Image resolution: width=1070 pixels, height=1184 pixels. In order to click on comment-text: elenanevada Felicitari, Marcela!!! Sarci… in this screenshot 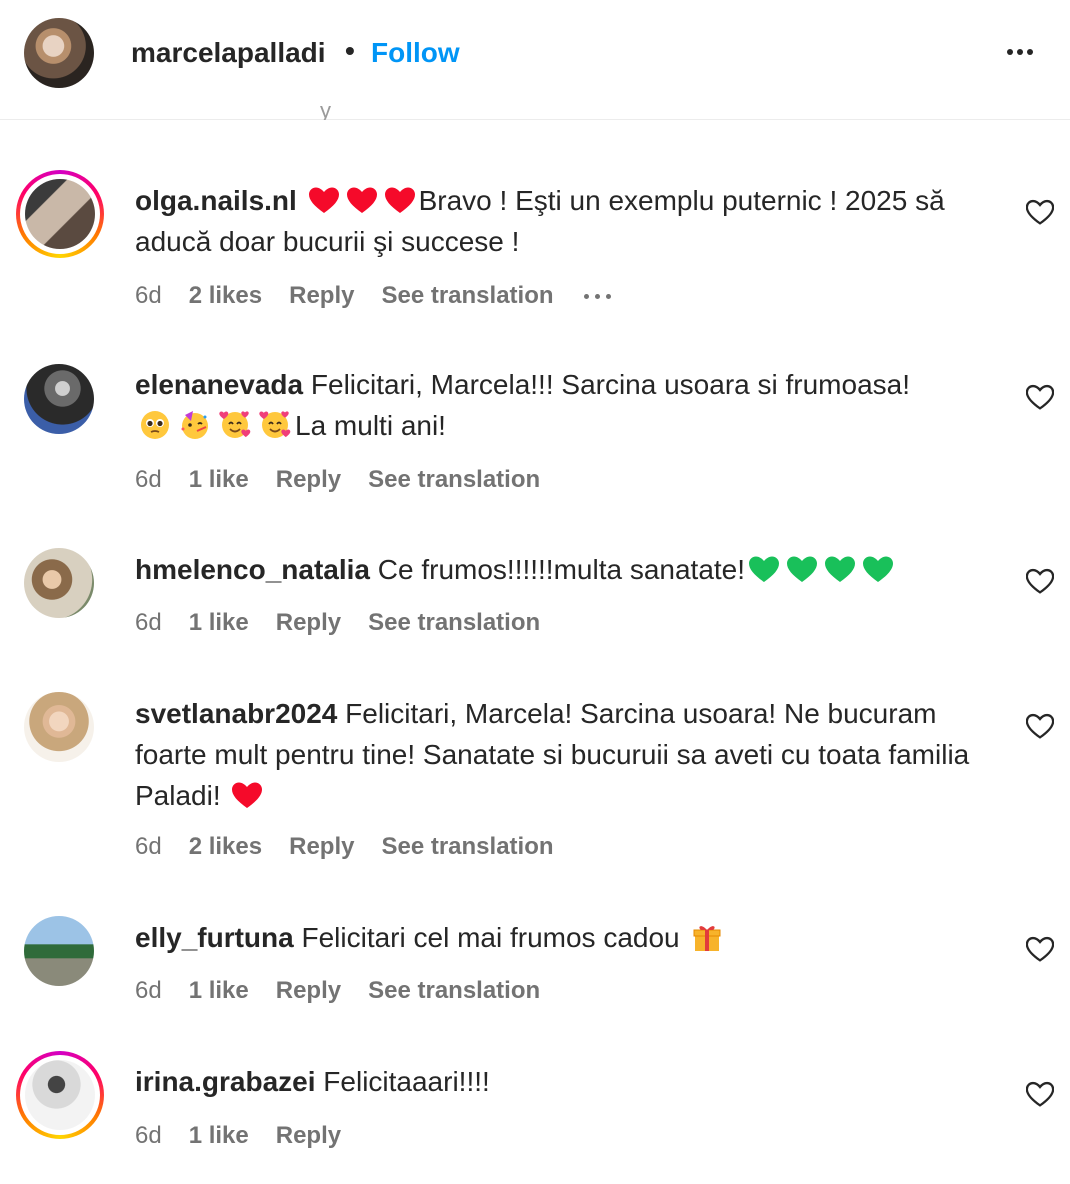, I will do `click(565, 405)`.